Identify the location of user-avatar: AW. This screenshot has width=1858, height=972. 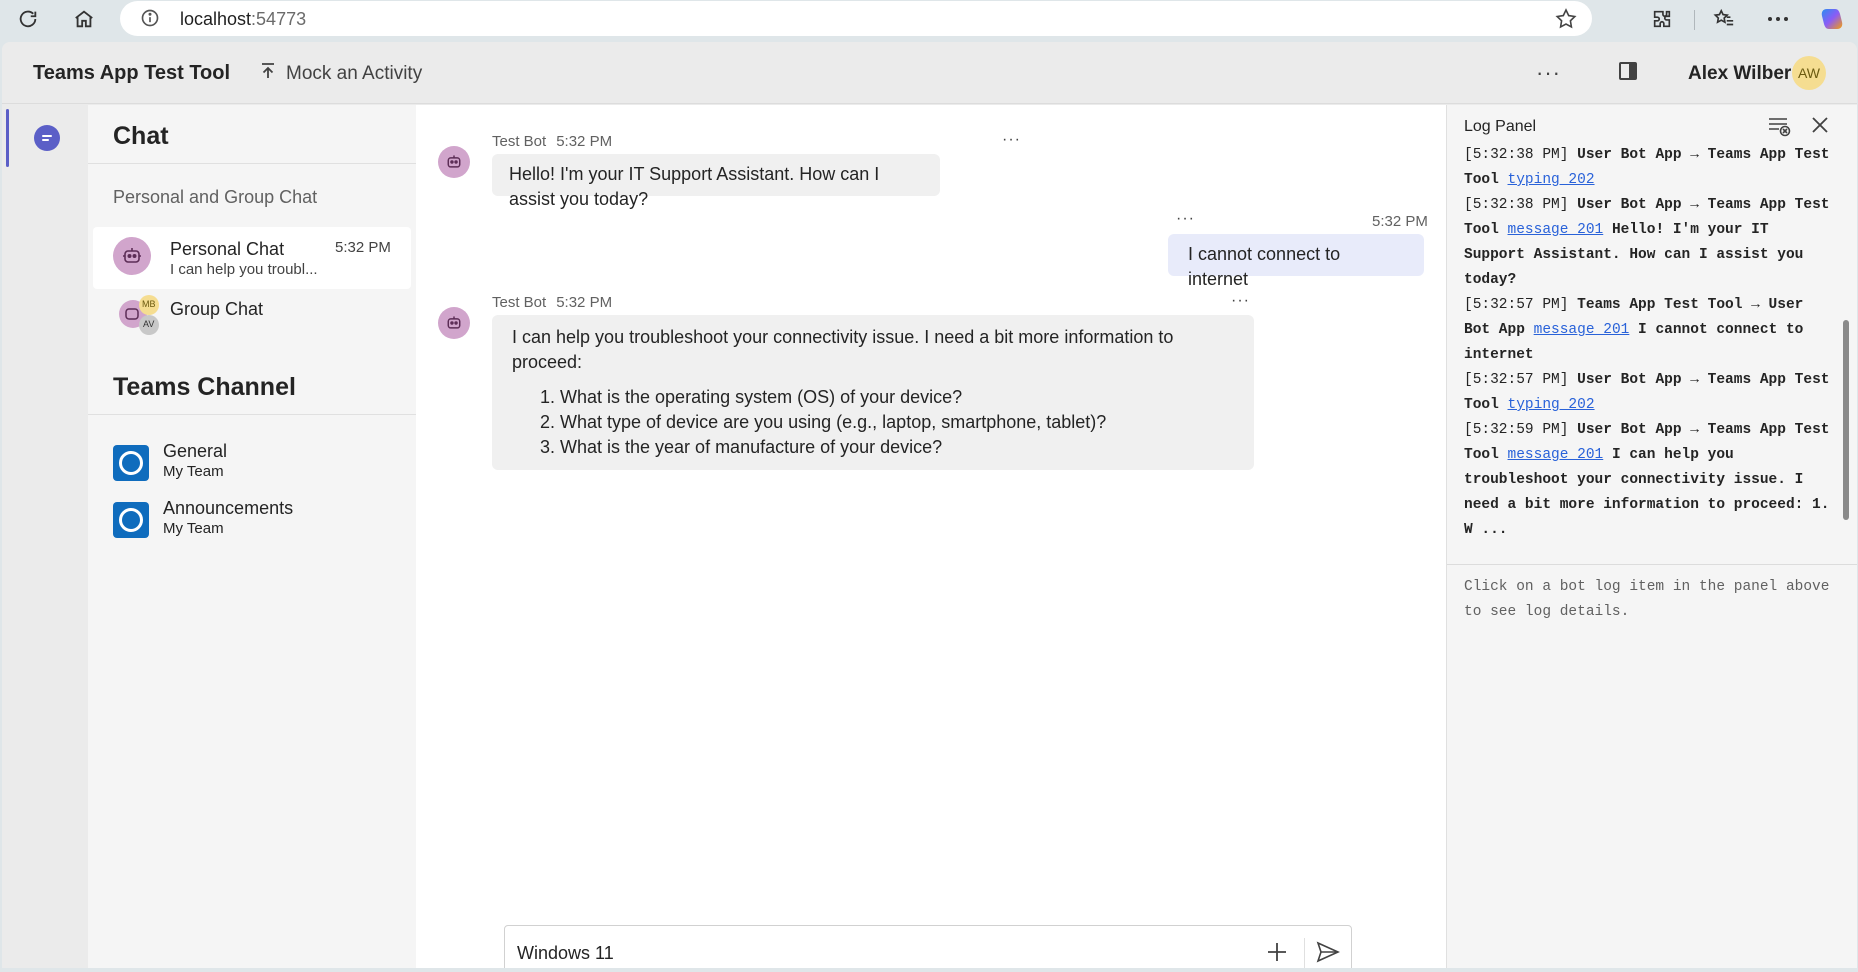
(1809, 73).